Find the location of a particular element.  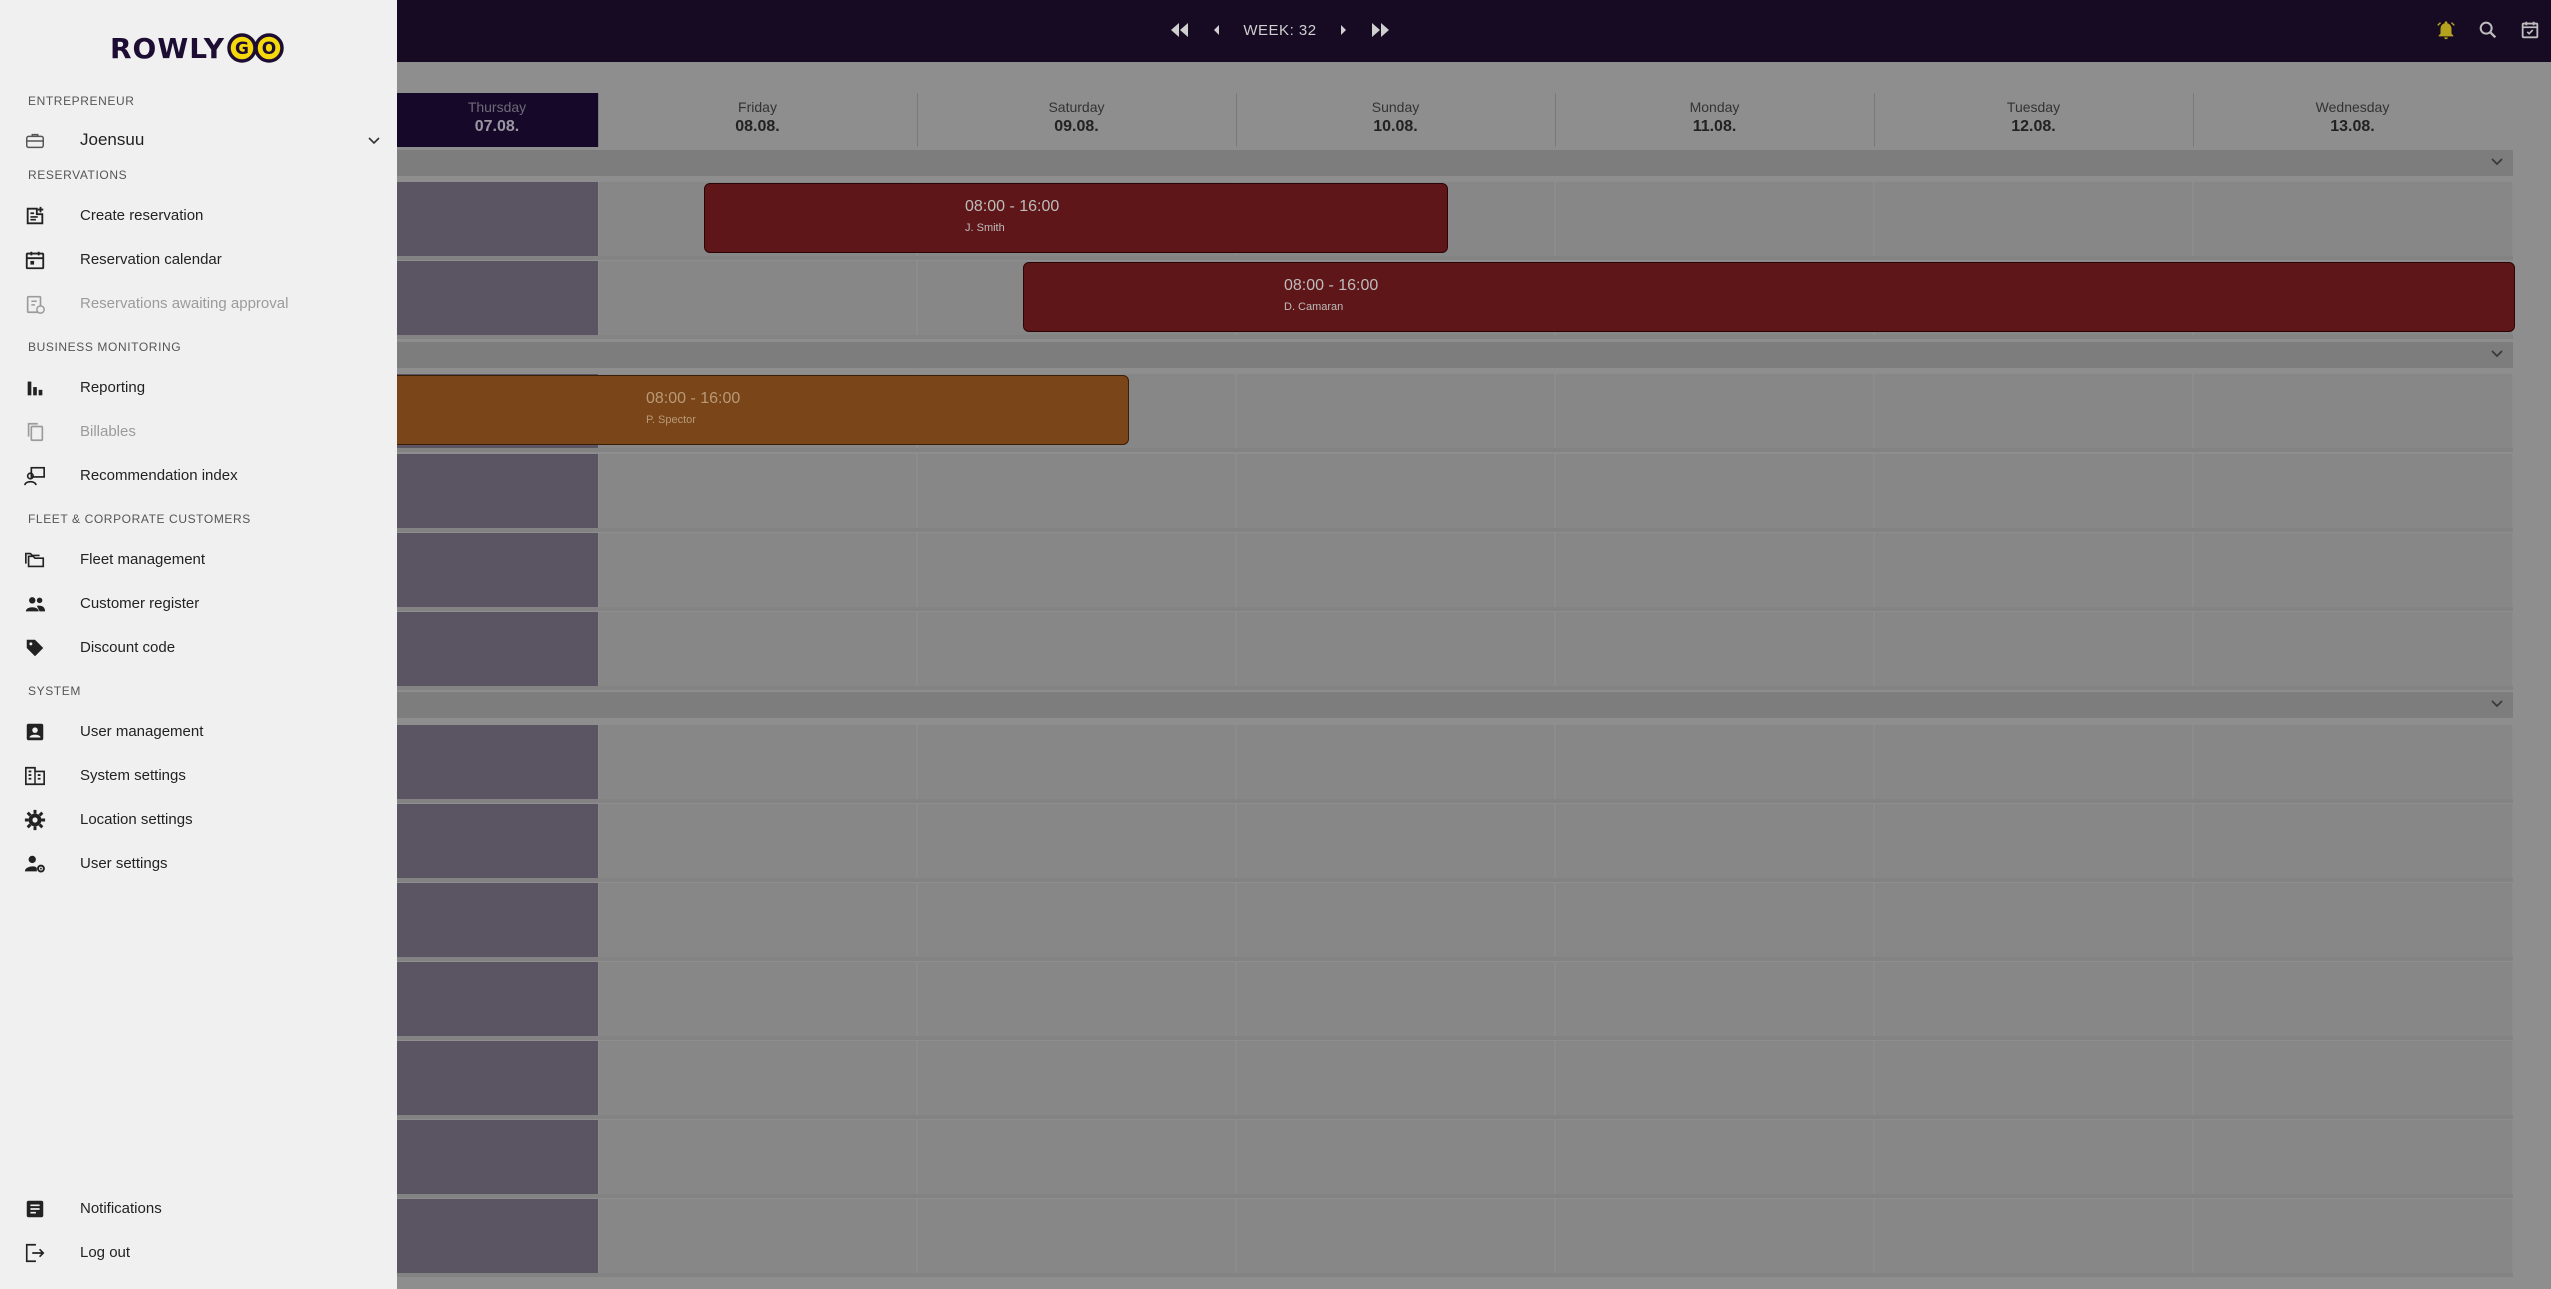

nav-log-out: Log out is located at coordinates (198, 1252).